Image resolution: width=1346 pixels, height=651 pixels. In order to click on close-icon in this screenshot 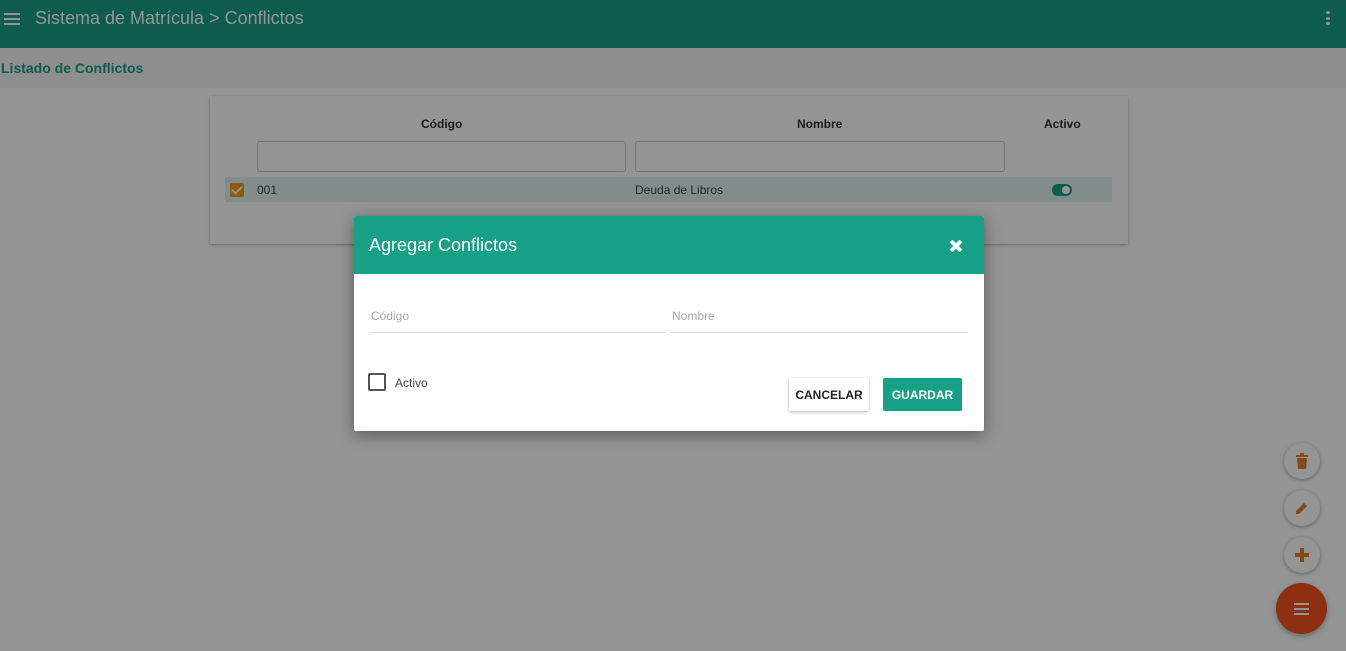, I will do `click(956, 246)`.